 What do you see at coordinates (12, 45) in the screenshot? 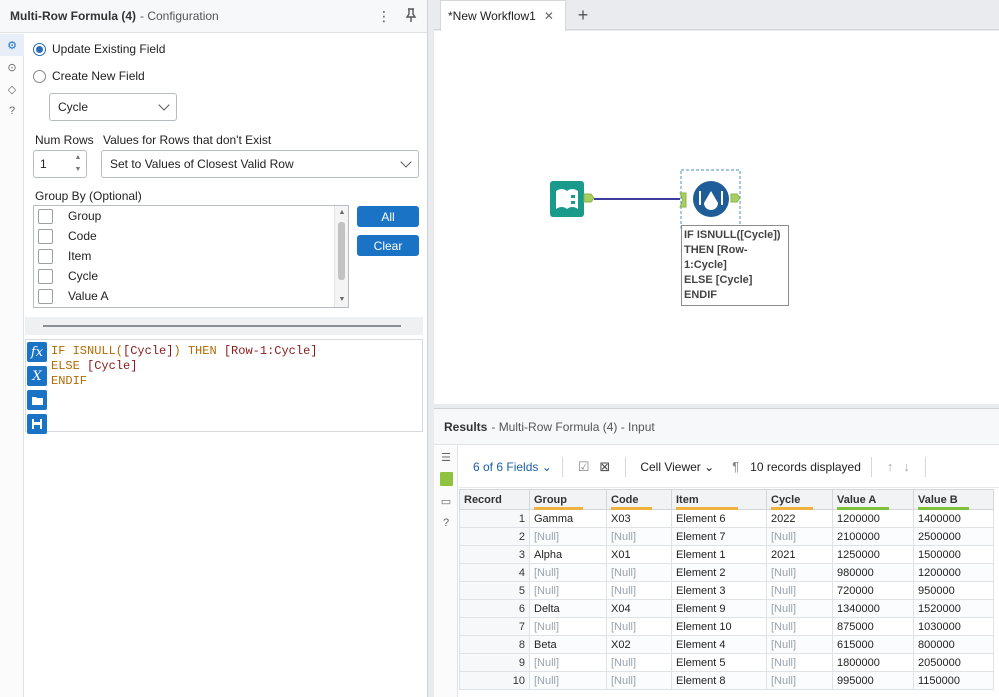
I see `gear-icon: ⚙` at bounding box center [12, 45].